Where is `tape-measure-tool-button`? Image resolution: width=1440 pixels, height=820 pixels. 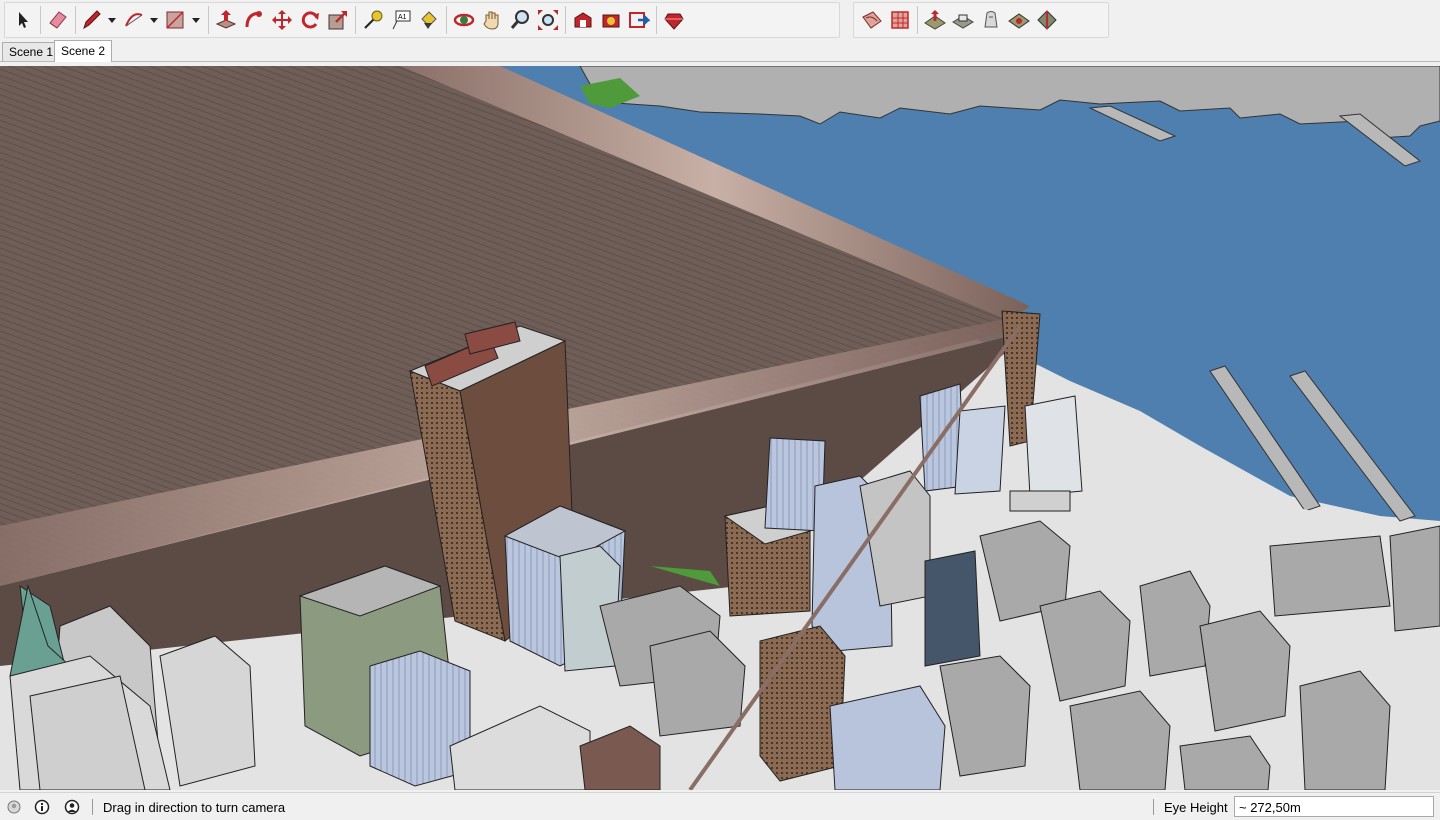
tape-measure-tool-button is located at coordinates (373, 20).